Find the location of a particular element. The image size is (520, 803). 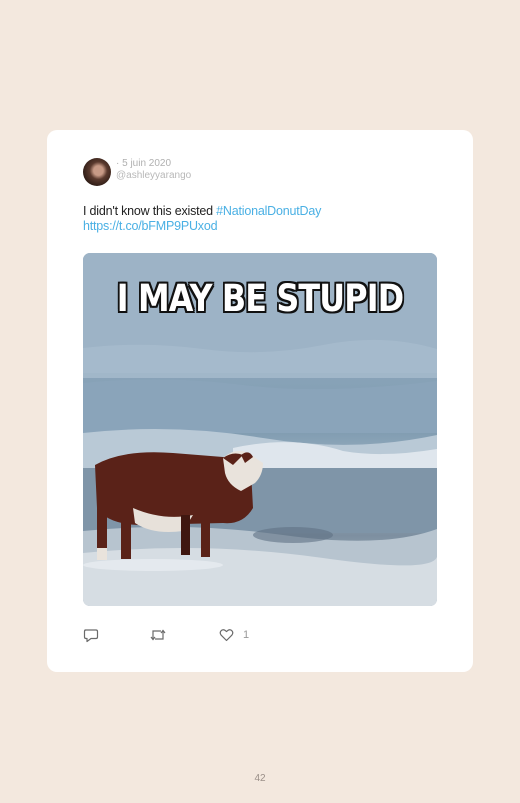

url-link: https://t.co/bFMP9PUxod is located at coordinates (150, 226).